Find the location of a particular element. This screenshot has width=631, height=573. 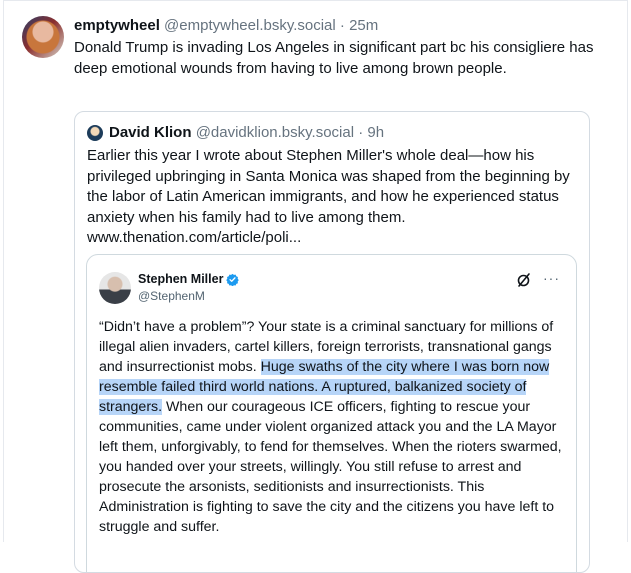

grok-icon is located at coordinates (523, 280).